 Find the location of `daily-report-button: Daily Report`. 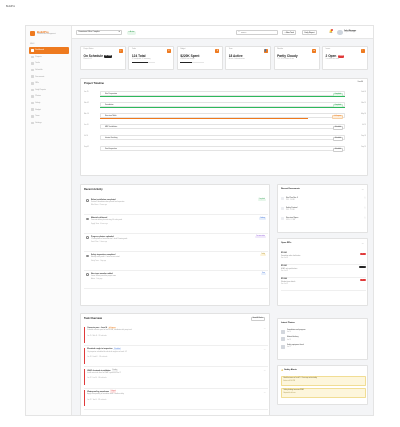

daily-report-button: Daily Report is located at coordinates (309, 32).